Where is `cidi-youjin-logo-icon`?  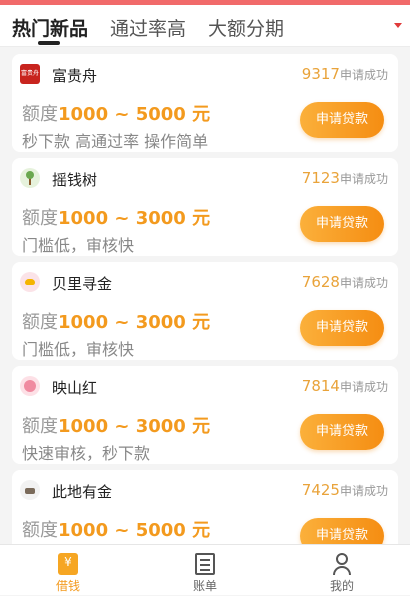 cidi-youjin-logo-icon is located at coordinates (30, 490).